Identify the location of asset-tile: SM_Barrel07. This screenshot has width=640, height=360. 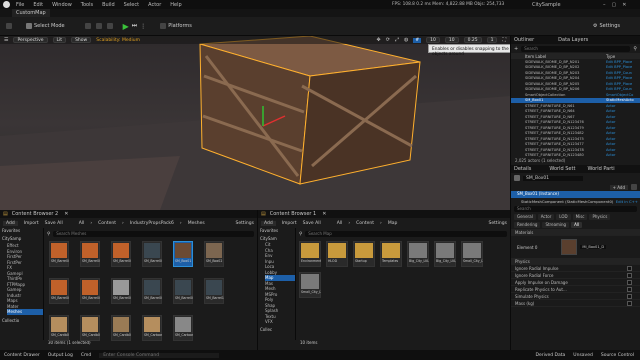
(121, 291).